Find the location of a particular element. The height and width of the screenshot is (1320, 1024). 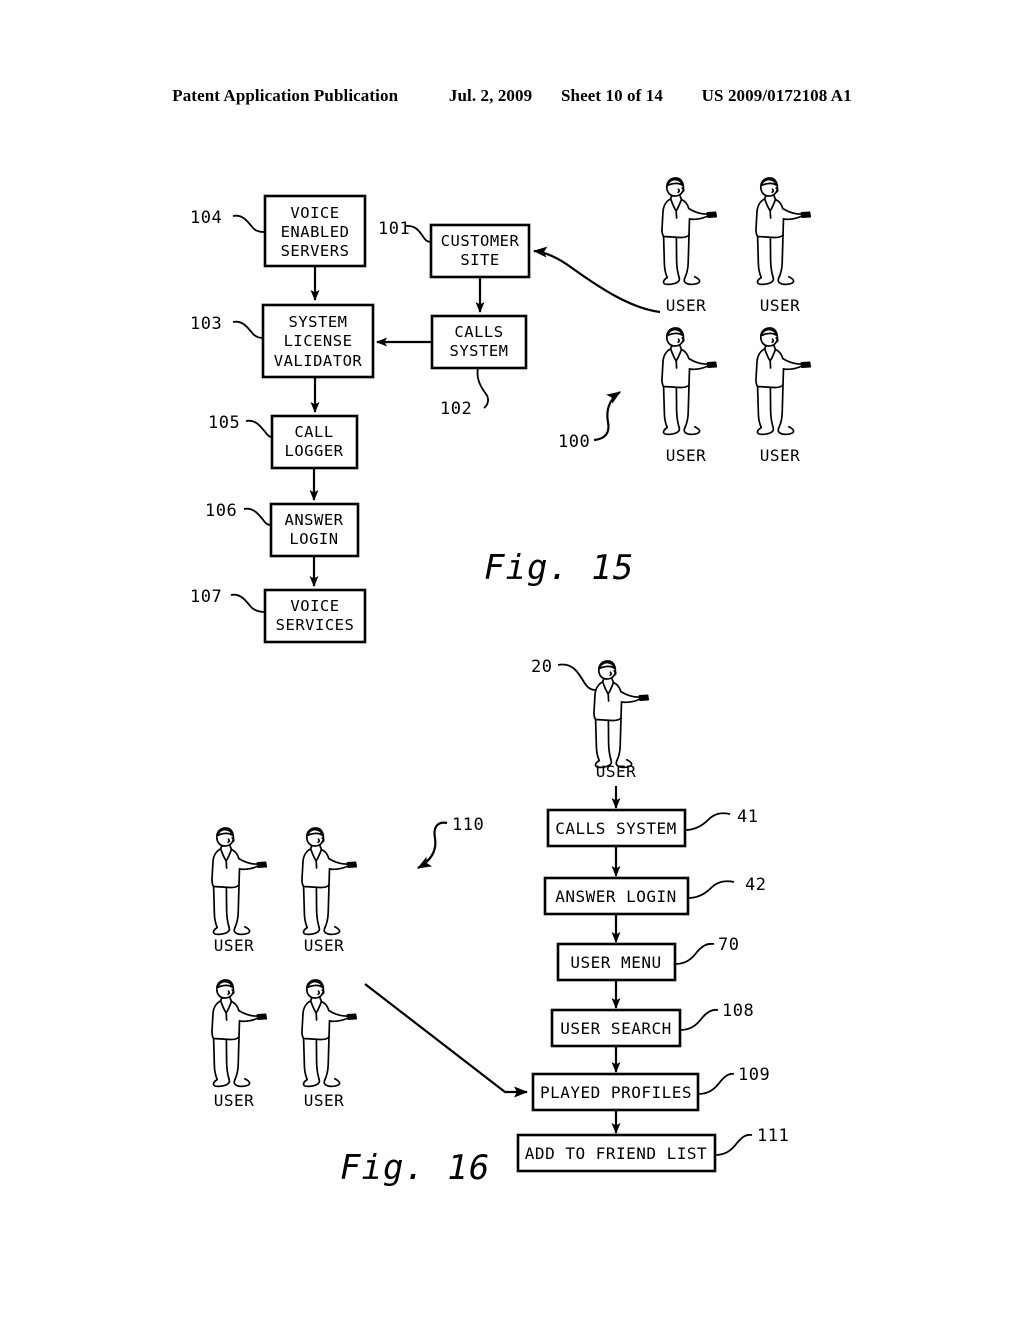

fig16-box-user-search: USER SEARCH is located at coordinates (616, 1028).